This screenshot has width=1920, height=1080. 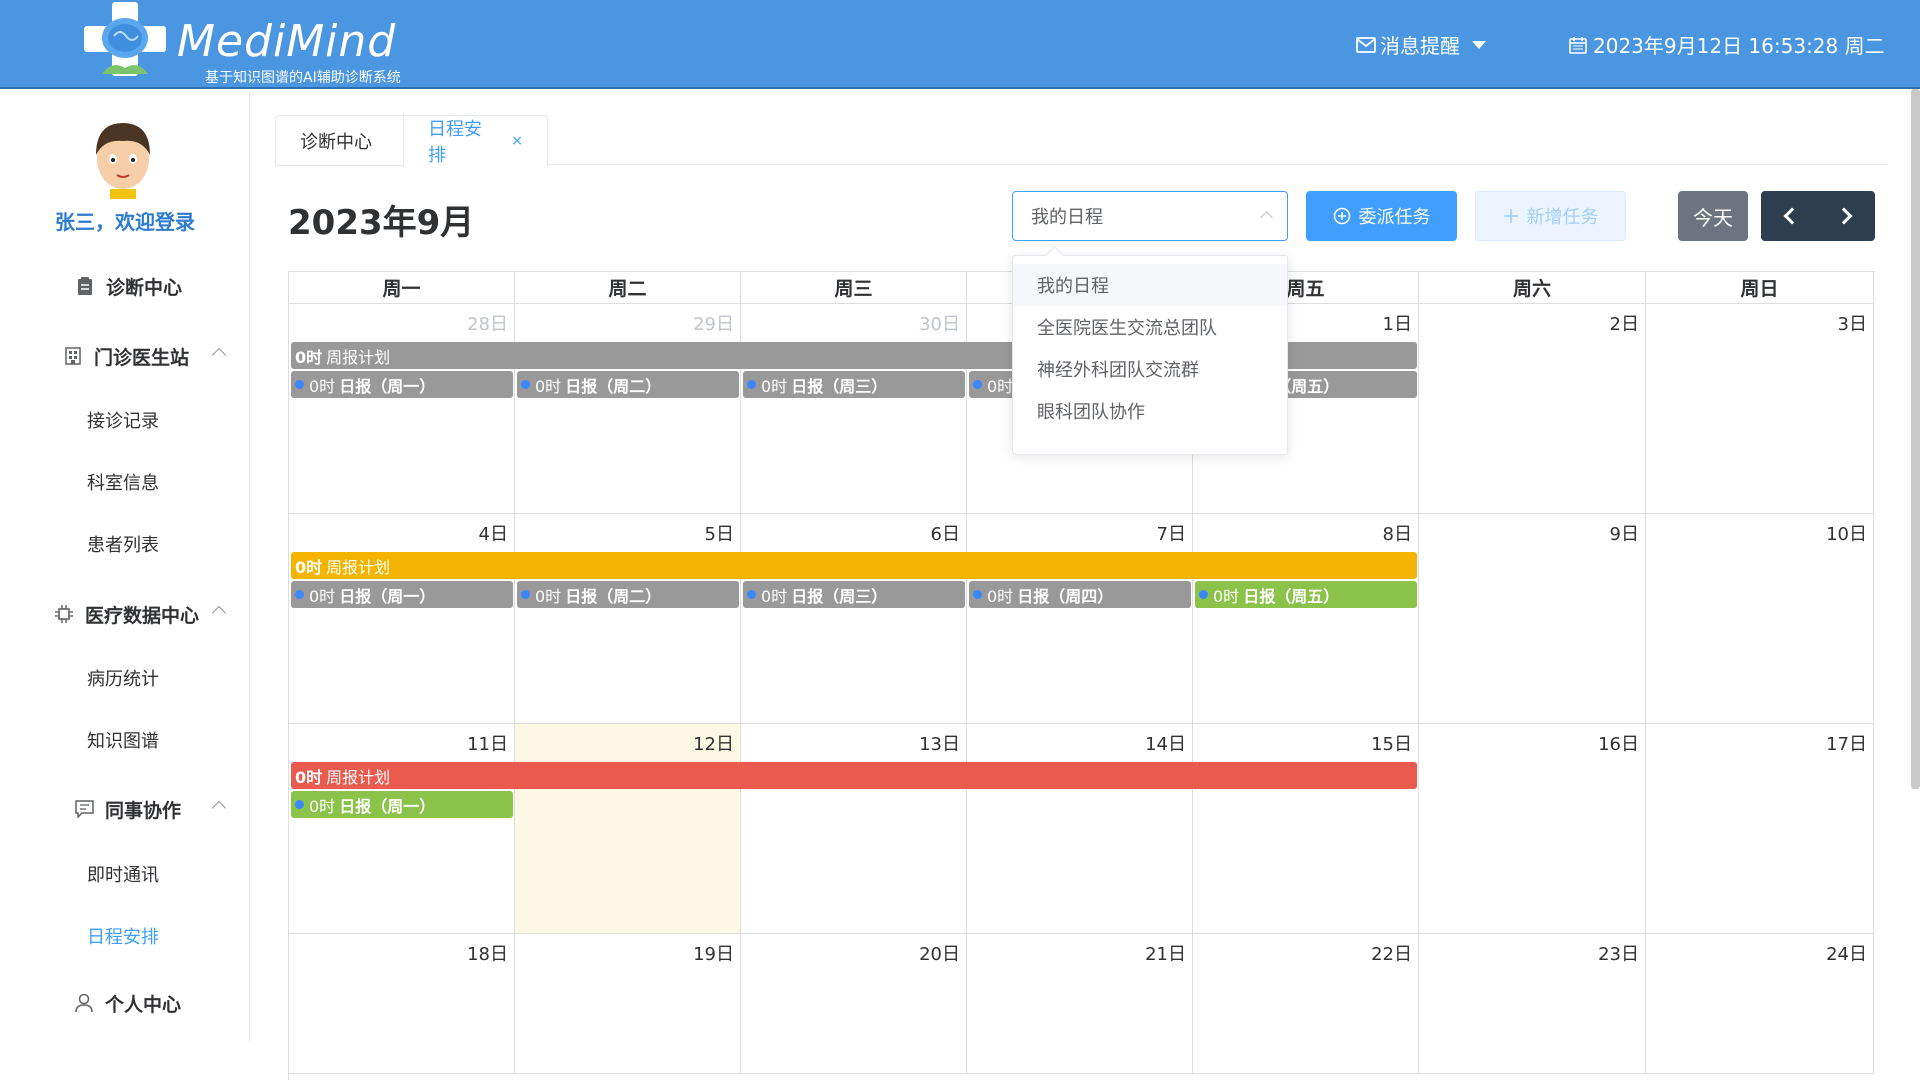 What do you see at coordinates (1150, 327) in the screenshot?
I see `dropdown-option: 全医院医生交流总团队` at bounding box center [1150, 327].